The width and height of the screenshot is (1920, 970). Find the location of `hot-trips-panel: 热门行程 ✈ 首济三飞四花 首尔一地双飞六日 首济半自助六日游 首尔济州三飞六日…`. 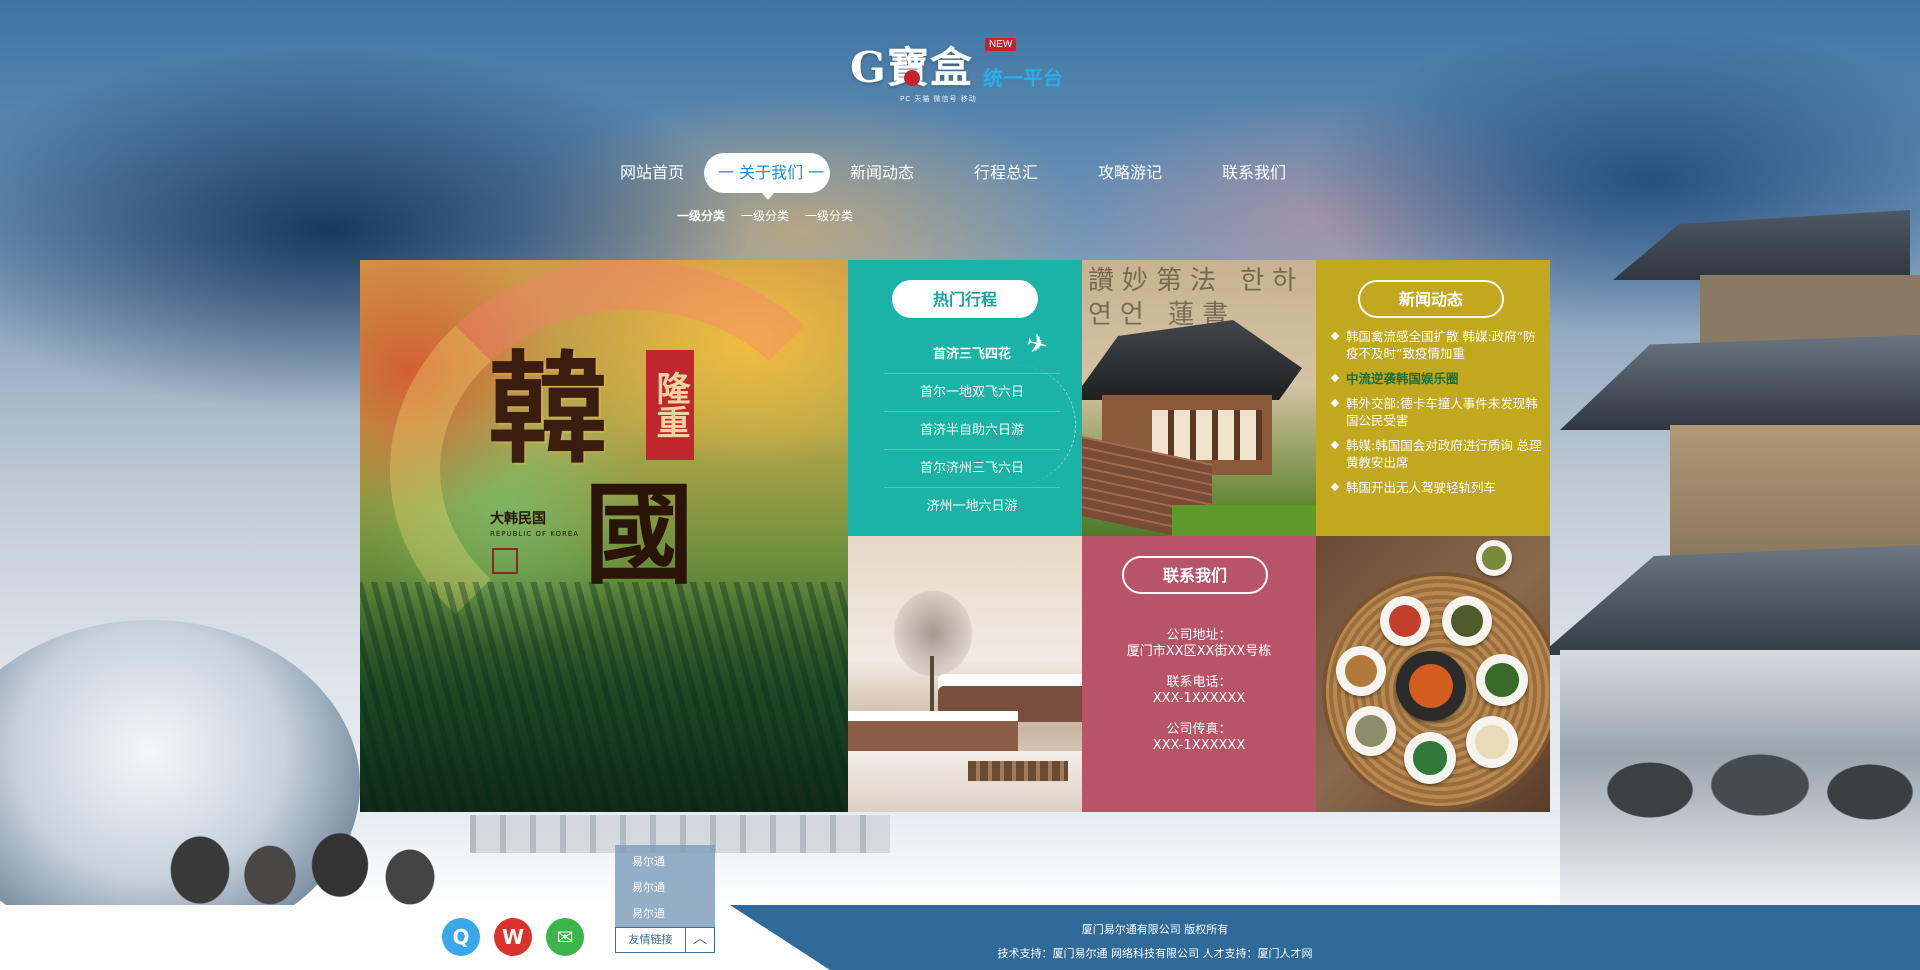

hot-trips-panel: 热门行程 ✈ 首济三飞四花 首尔一地双飞六日 首济半自助六日游 首尔济州三飞六日… is located at coordinates (965, 398).